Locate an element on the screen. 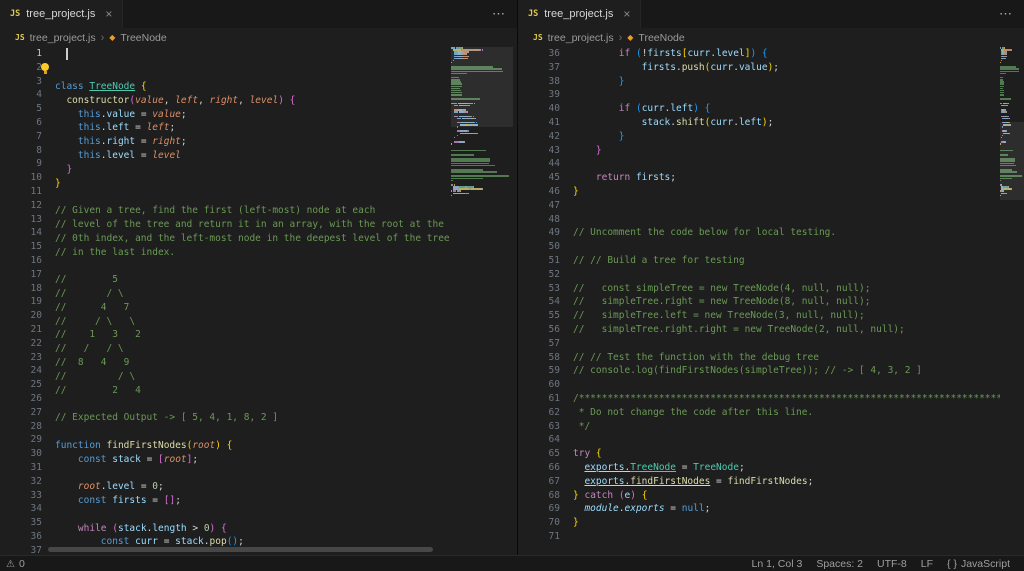 This screenshot has height=571, width=1024. code-action-lightbulb-icon is located at coordinates (45, 68).